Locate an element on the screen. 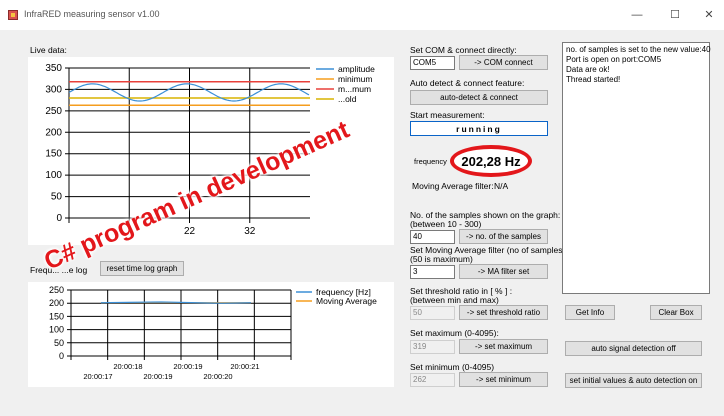 This screenshot has width=724, height=416. x-tick-label: 20:00:18 is located at coordinates (127, 366).